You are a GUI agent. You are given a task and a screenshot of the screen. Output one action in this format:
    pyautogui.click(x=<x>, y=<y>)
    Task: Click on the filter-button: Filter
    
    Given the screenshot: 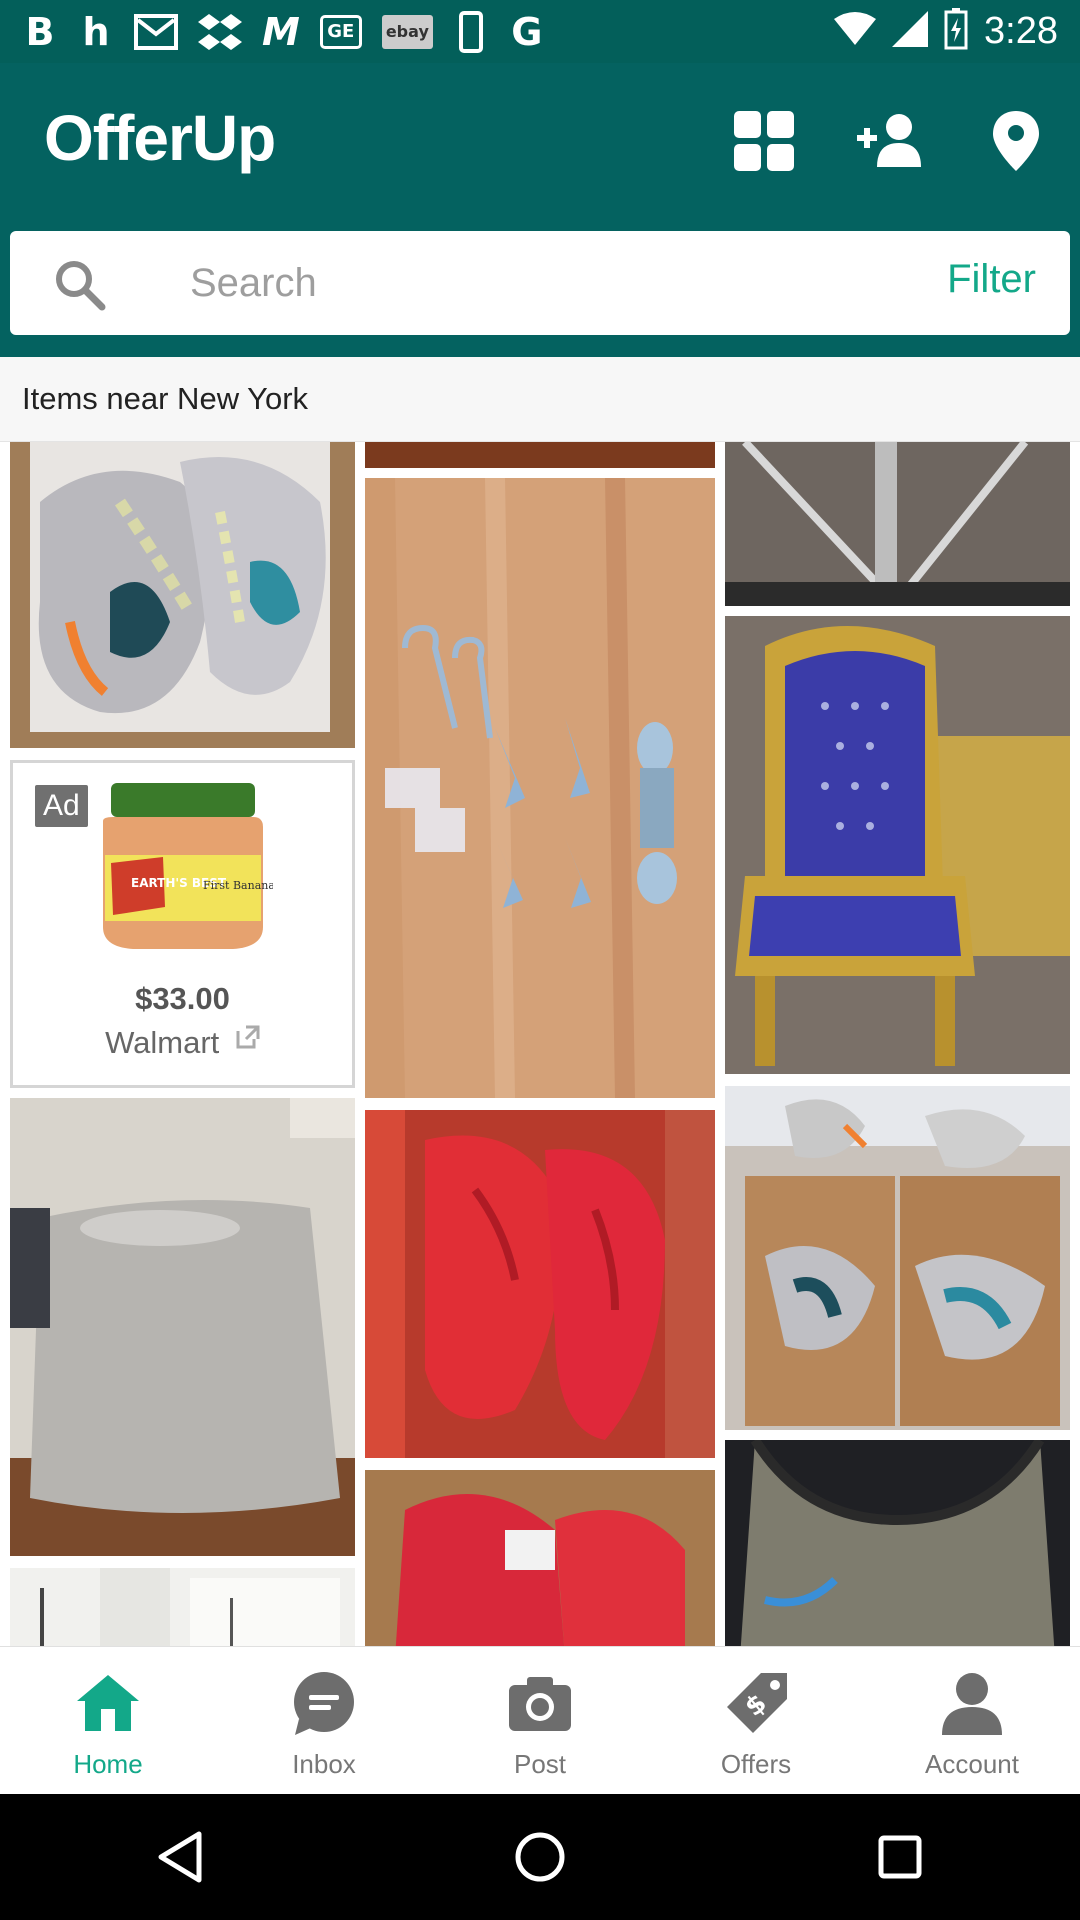 What is the action you would take?
    pyautogui.click(x=991, y=279)
    